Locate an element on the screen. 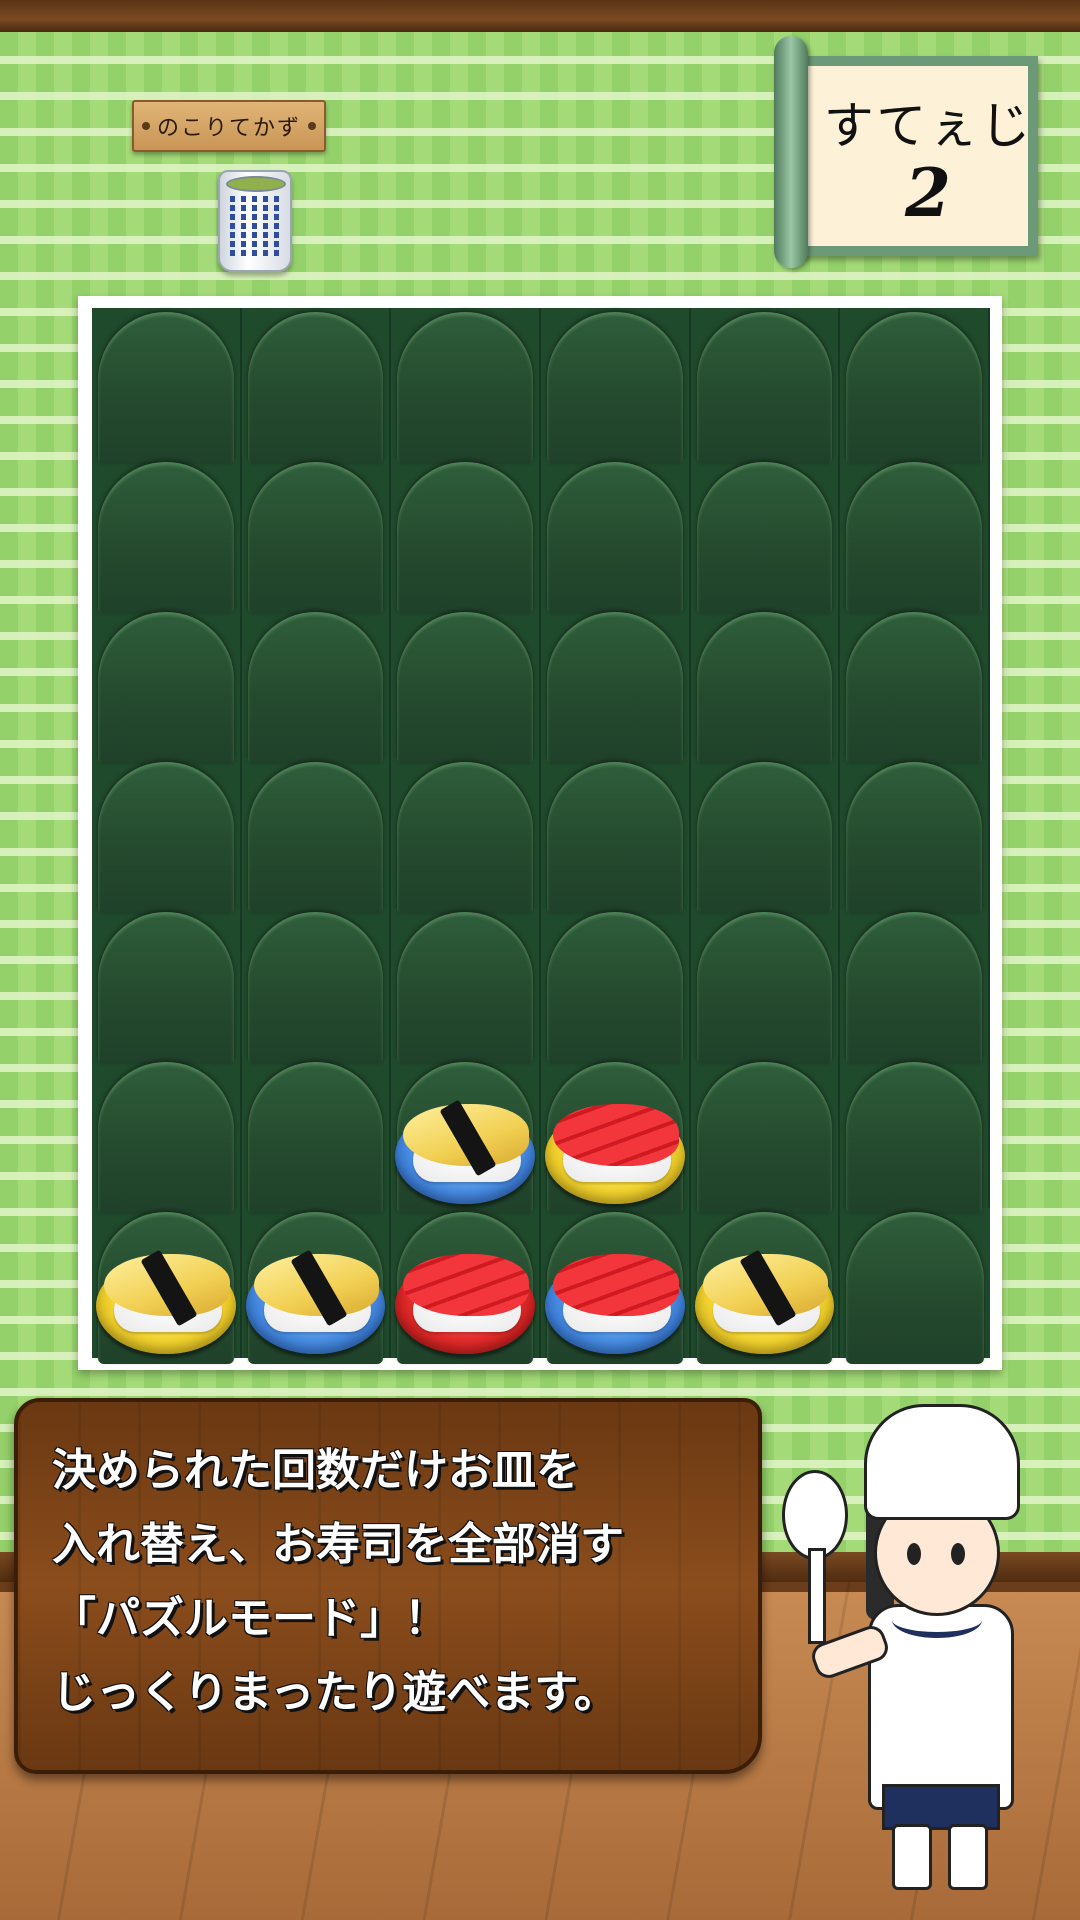 This screenshot has height=1920, width=1080. rice-paddle-icon is located at coordinates (815, 1515).